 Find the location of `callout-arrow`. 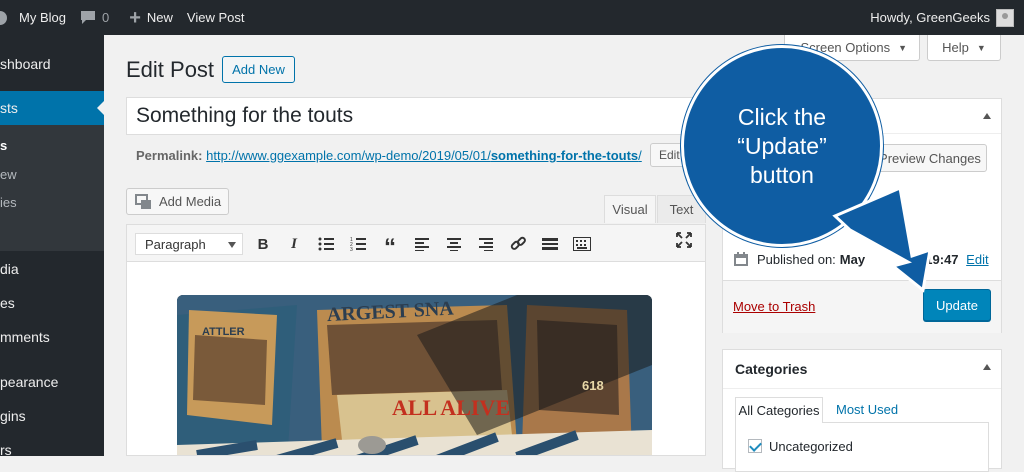

callout-arrow is located at coordinates (882, 239).